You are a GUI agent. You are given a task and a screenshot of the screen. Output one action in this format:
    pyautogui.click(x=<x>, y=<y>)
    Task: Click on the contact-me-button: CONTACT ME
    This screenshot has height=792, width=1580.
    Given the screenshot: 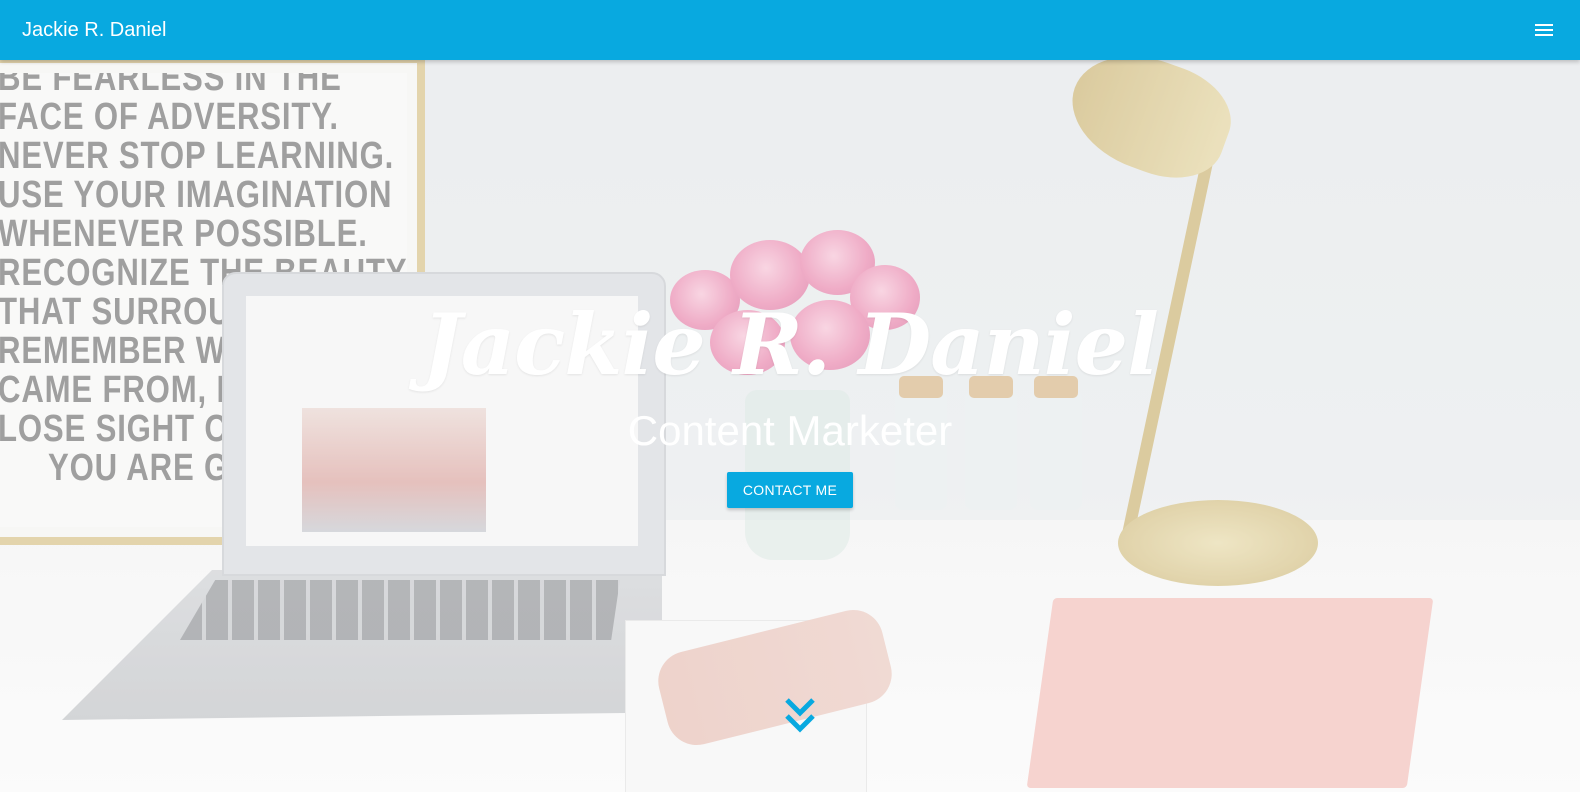 What is the action you would take?
    pyautogui.click(x=790, y=490)
    